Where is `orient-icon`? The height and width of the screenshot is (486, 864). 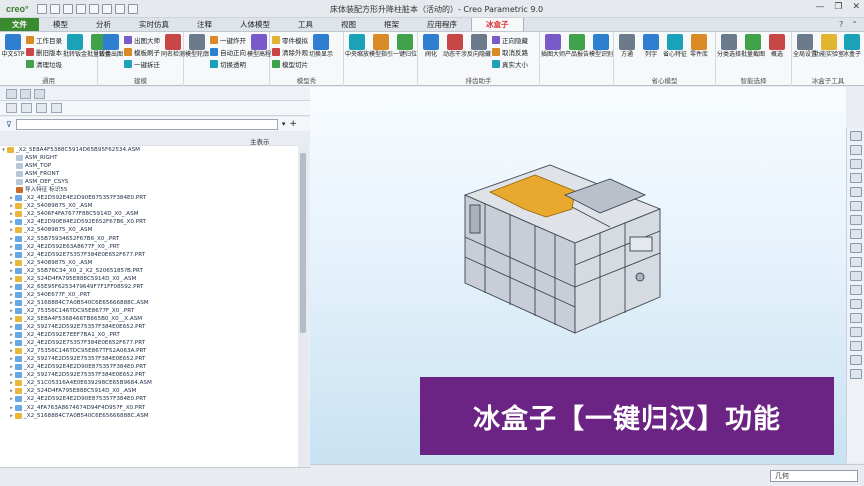
orient-icon is located at coordinates (855, 374).